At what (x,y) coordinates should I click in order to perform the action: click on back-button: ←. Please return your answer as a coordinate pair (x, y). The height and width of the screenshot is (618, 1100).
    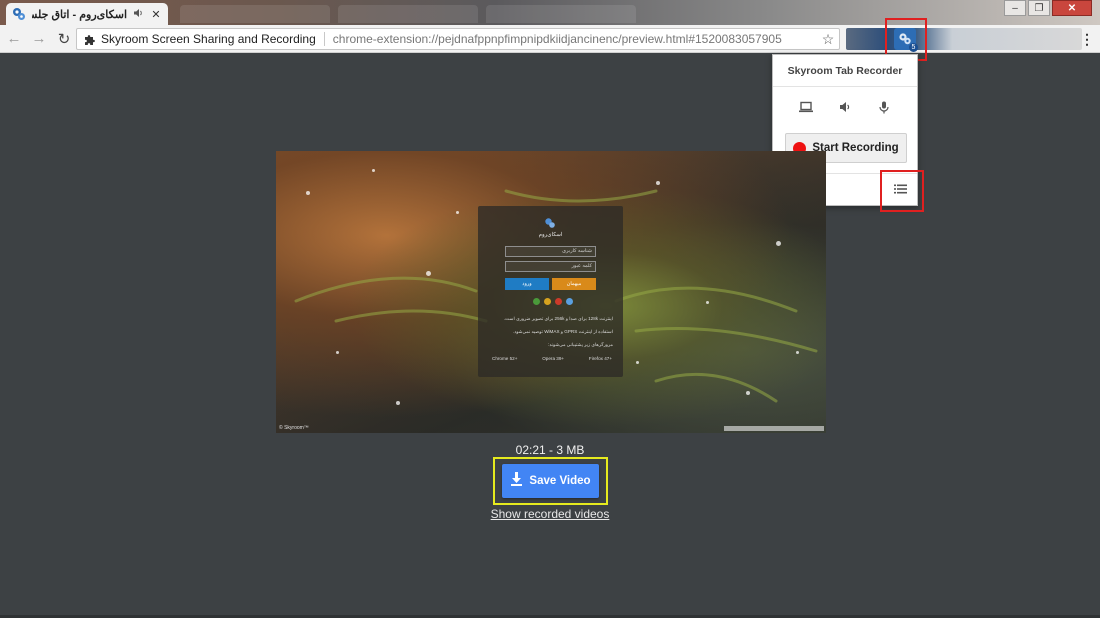
    Looking at the image, I should click on (14, 39).